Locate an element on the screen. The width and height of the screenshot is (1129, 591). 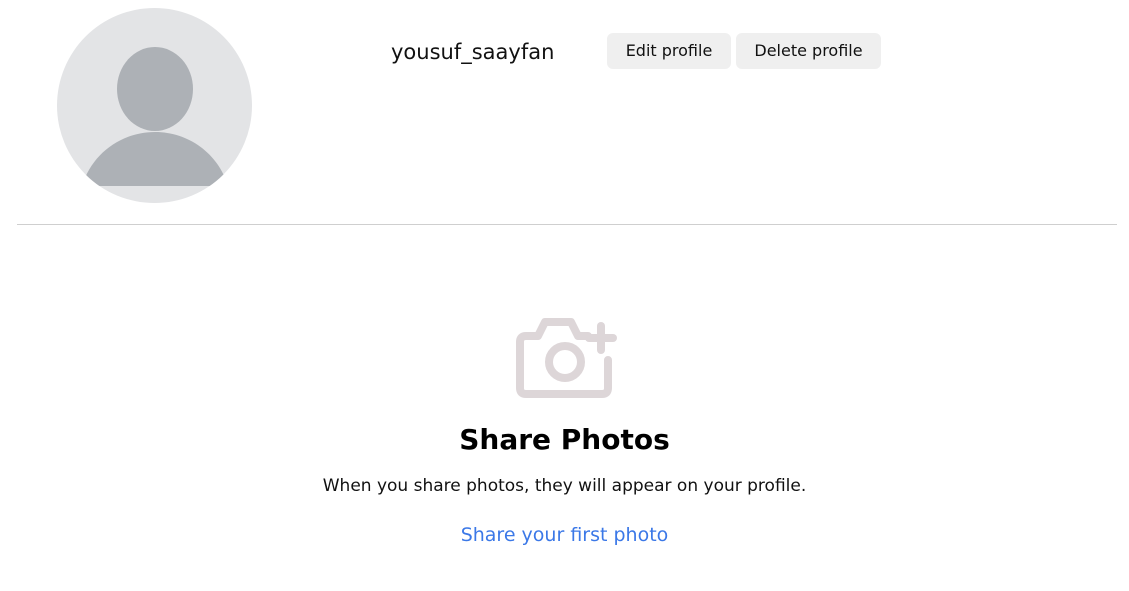
camera-plus-icon is located at coordinates (566, 358).